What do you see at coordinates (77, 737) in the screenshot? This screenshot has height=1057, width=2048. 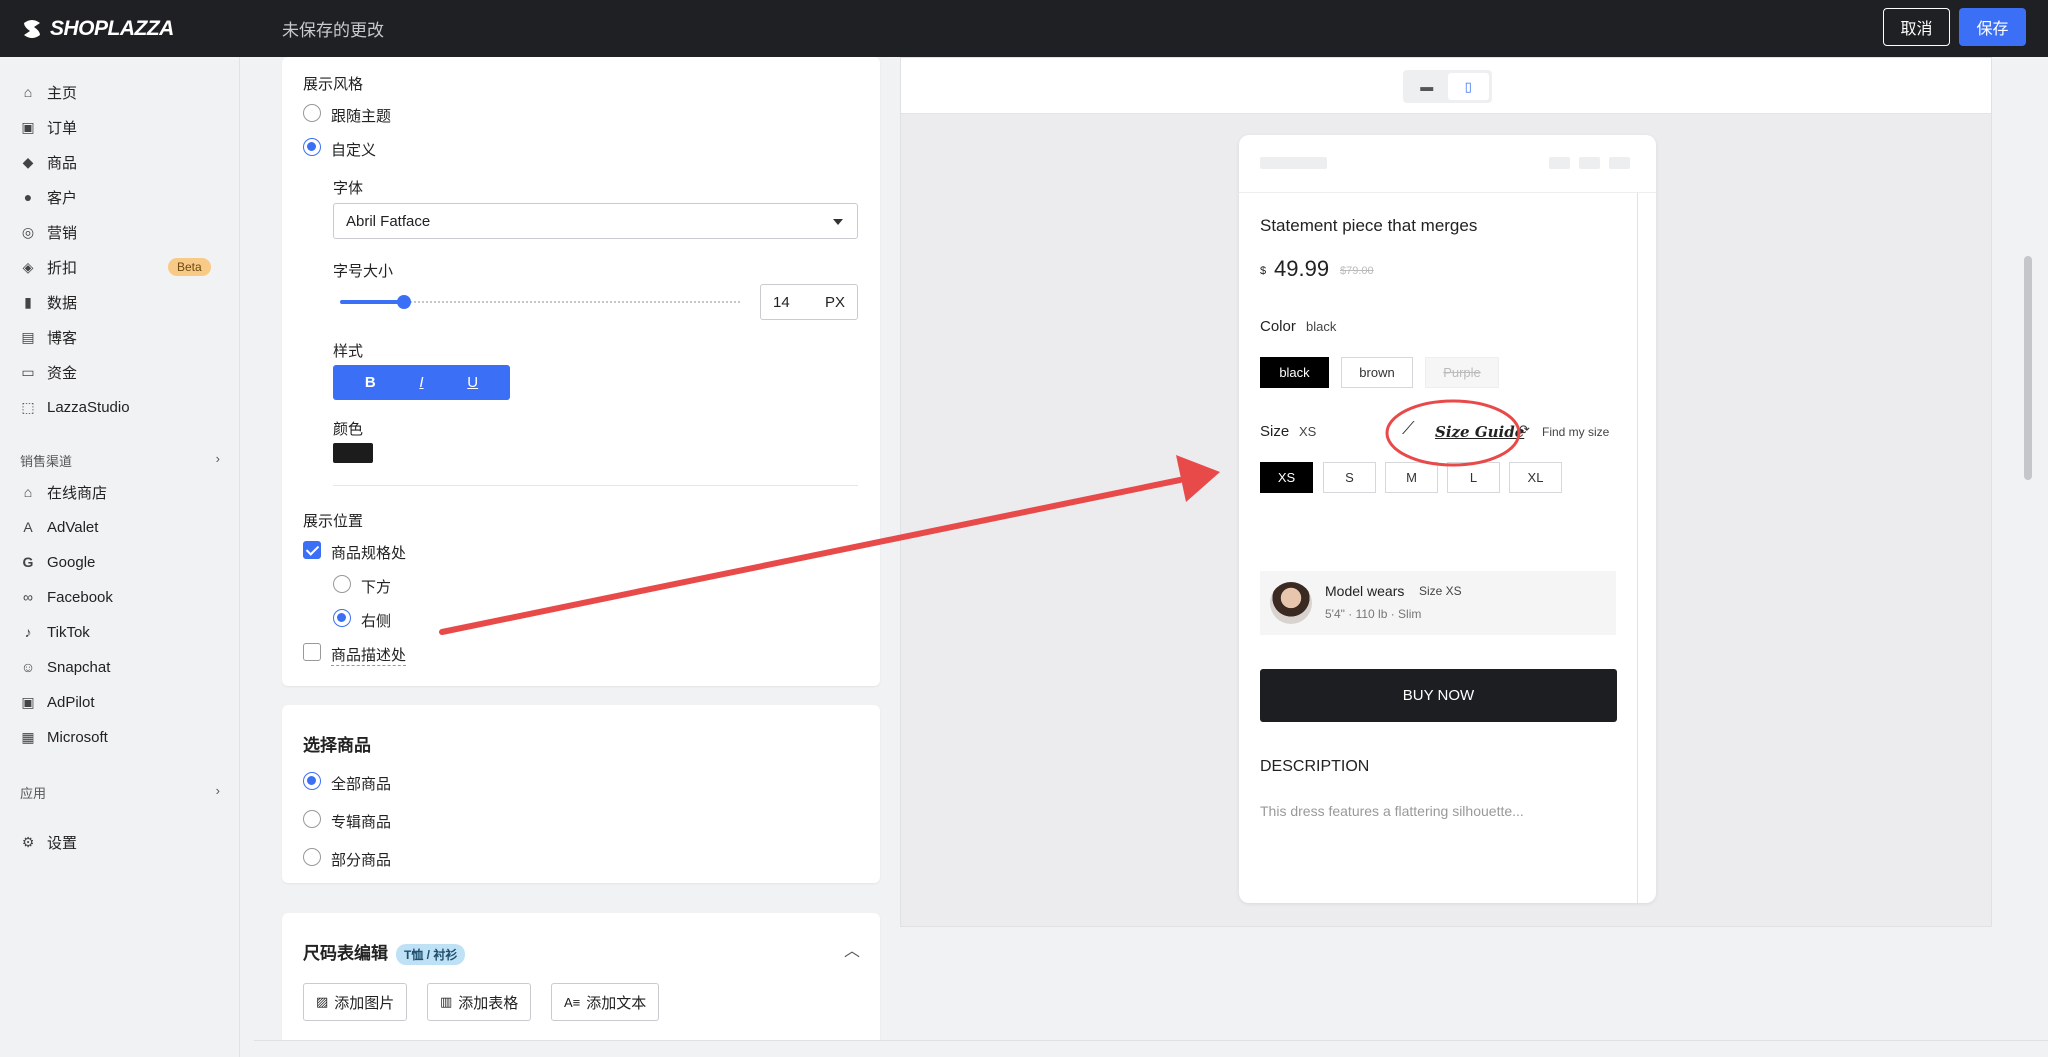 I see `sidebar-item-label: Microsoft` at bounding box center [77, 737].